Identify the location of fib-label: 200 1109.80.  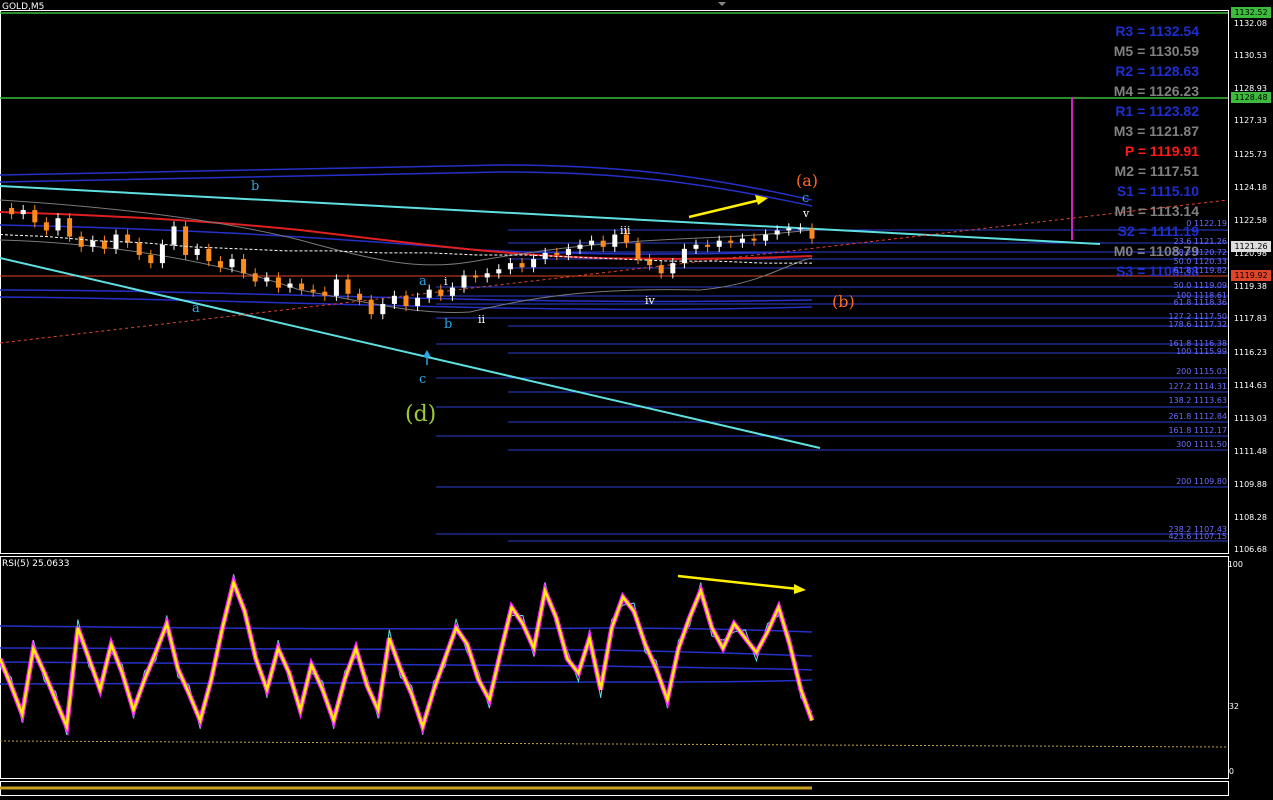
(1201, 481).